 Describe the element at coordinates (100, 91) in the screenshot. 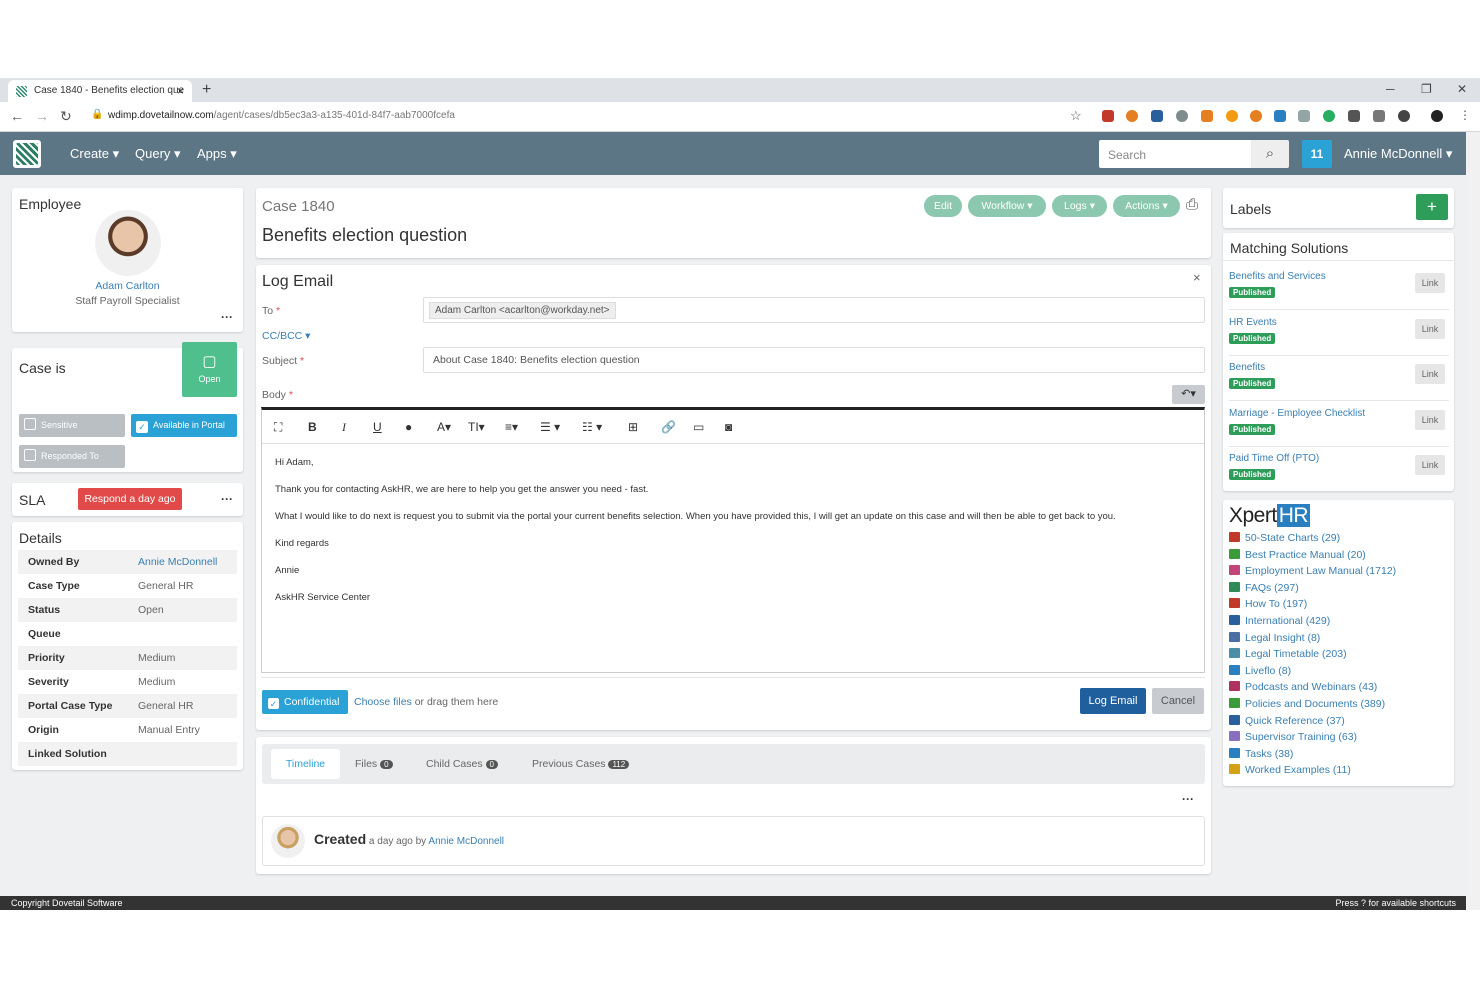

I see `browser-tab: Case 1840 - Benefits election que ×` at that location.